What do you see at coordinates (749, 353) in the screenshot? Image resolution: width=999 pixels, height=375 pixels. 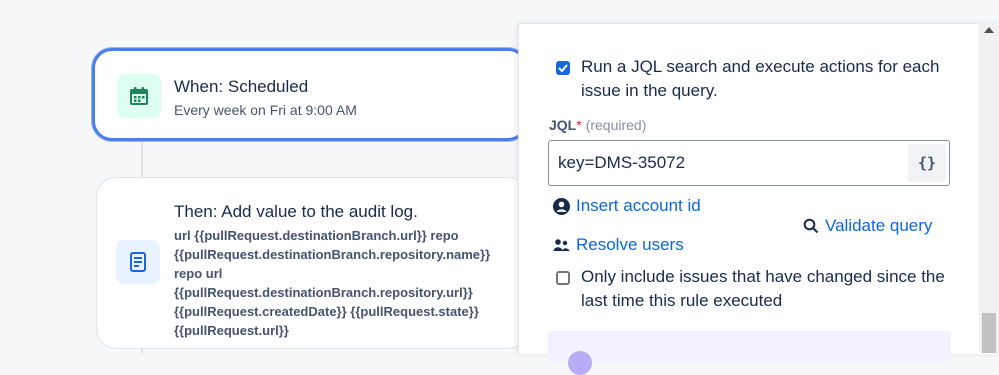 I see `info-panel` at bounding box center [749, 353].